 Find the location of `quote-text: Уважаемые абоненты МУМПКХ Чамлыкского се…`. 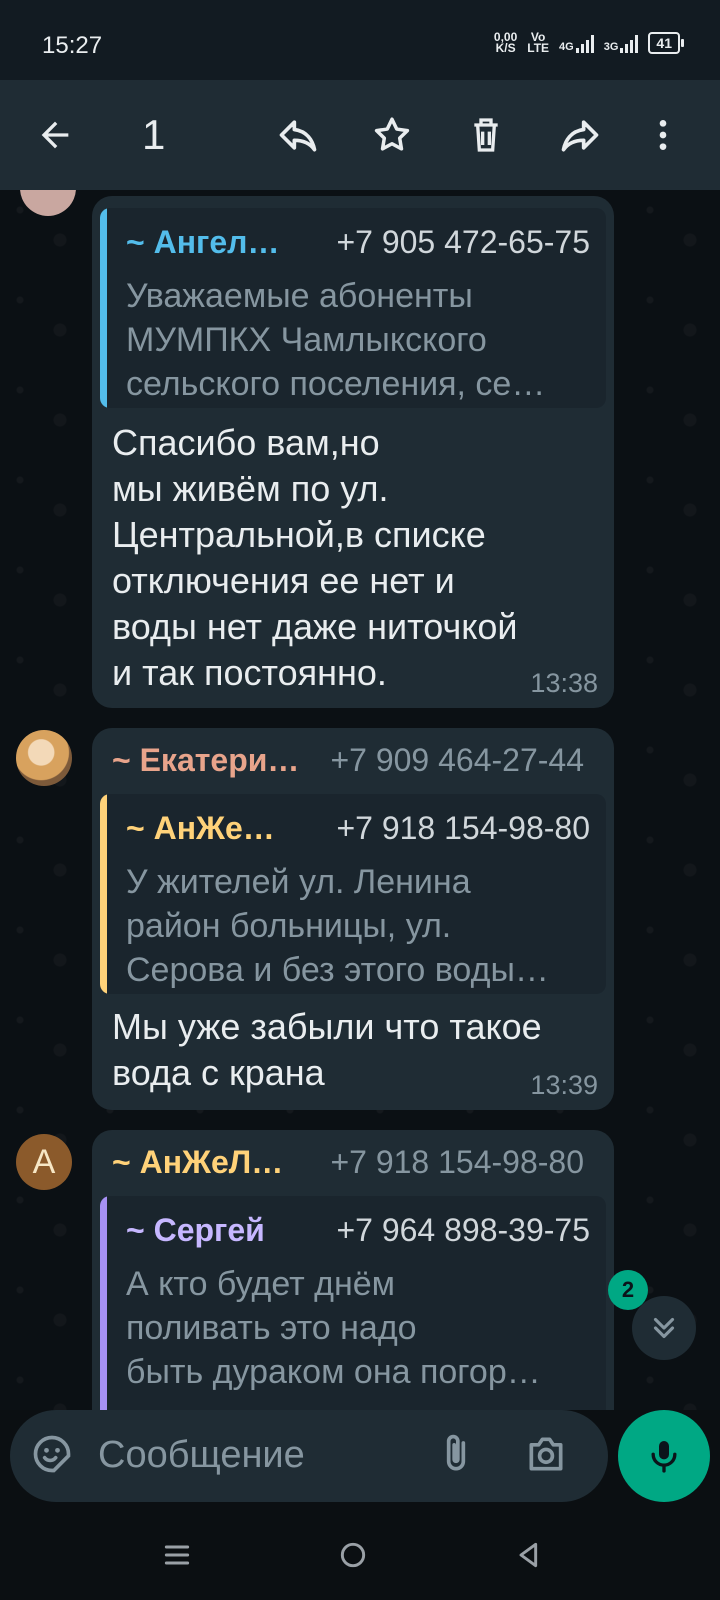

quote-text: Уважаемые абоненты МУМПКХ Чамлыкского се… is located at coordinates (361, 340).